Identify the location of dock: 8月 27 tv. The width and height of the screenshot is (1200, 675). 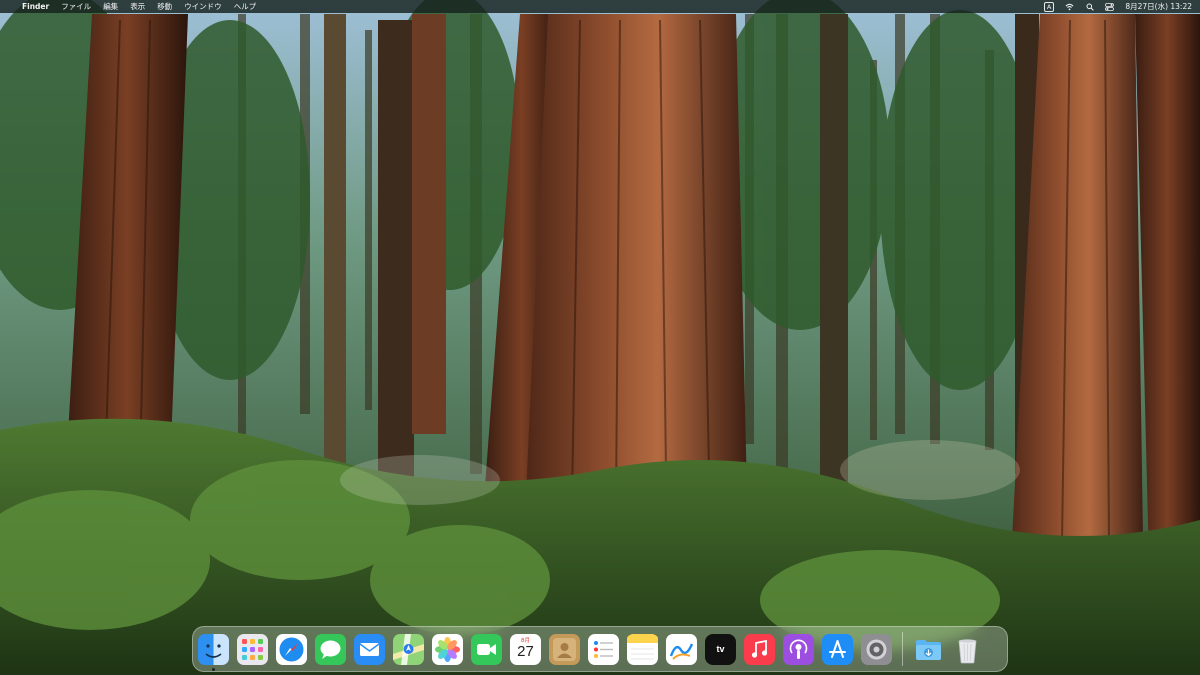
(600, 649).